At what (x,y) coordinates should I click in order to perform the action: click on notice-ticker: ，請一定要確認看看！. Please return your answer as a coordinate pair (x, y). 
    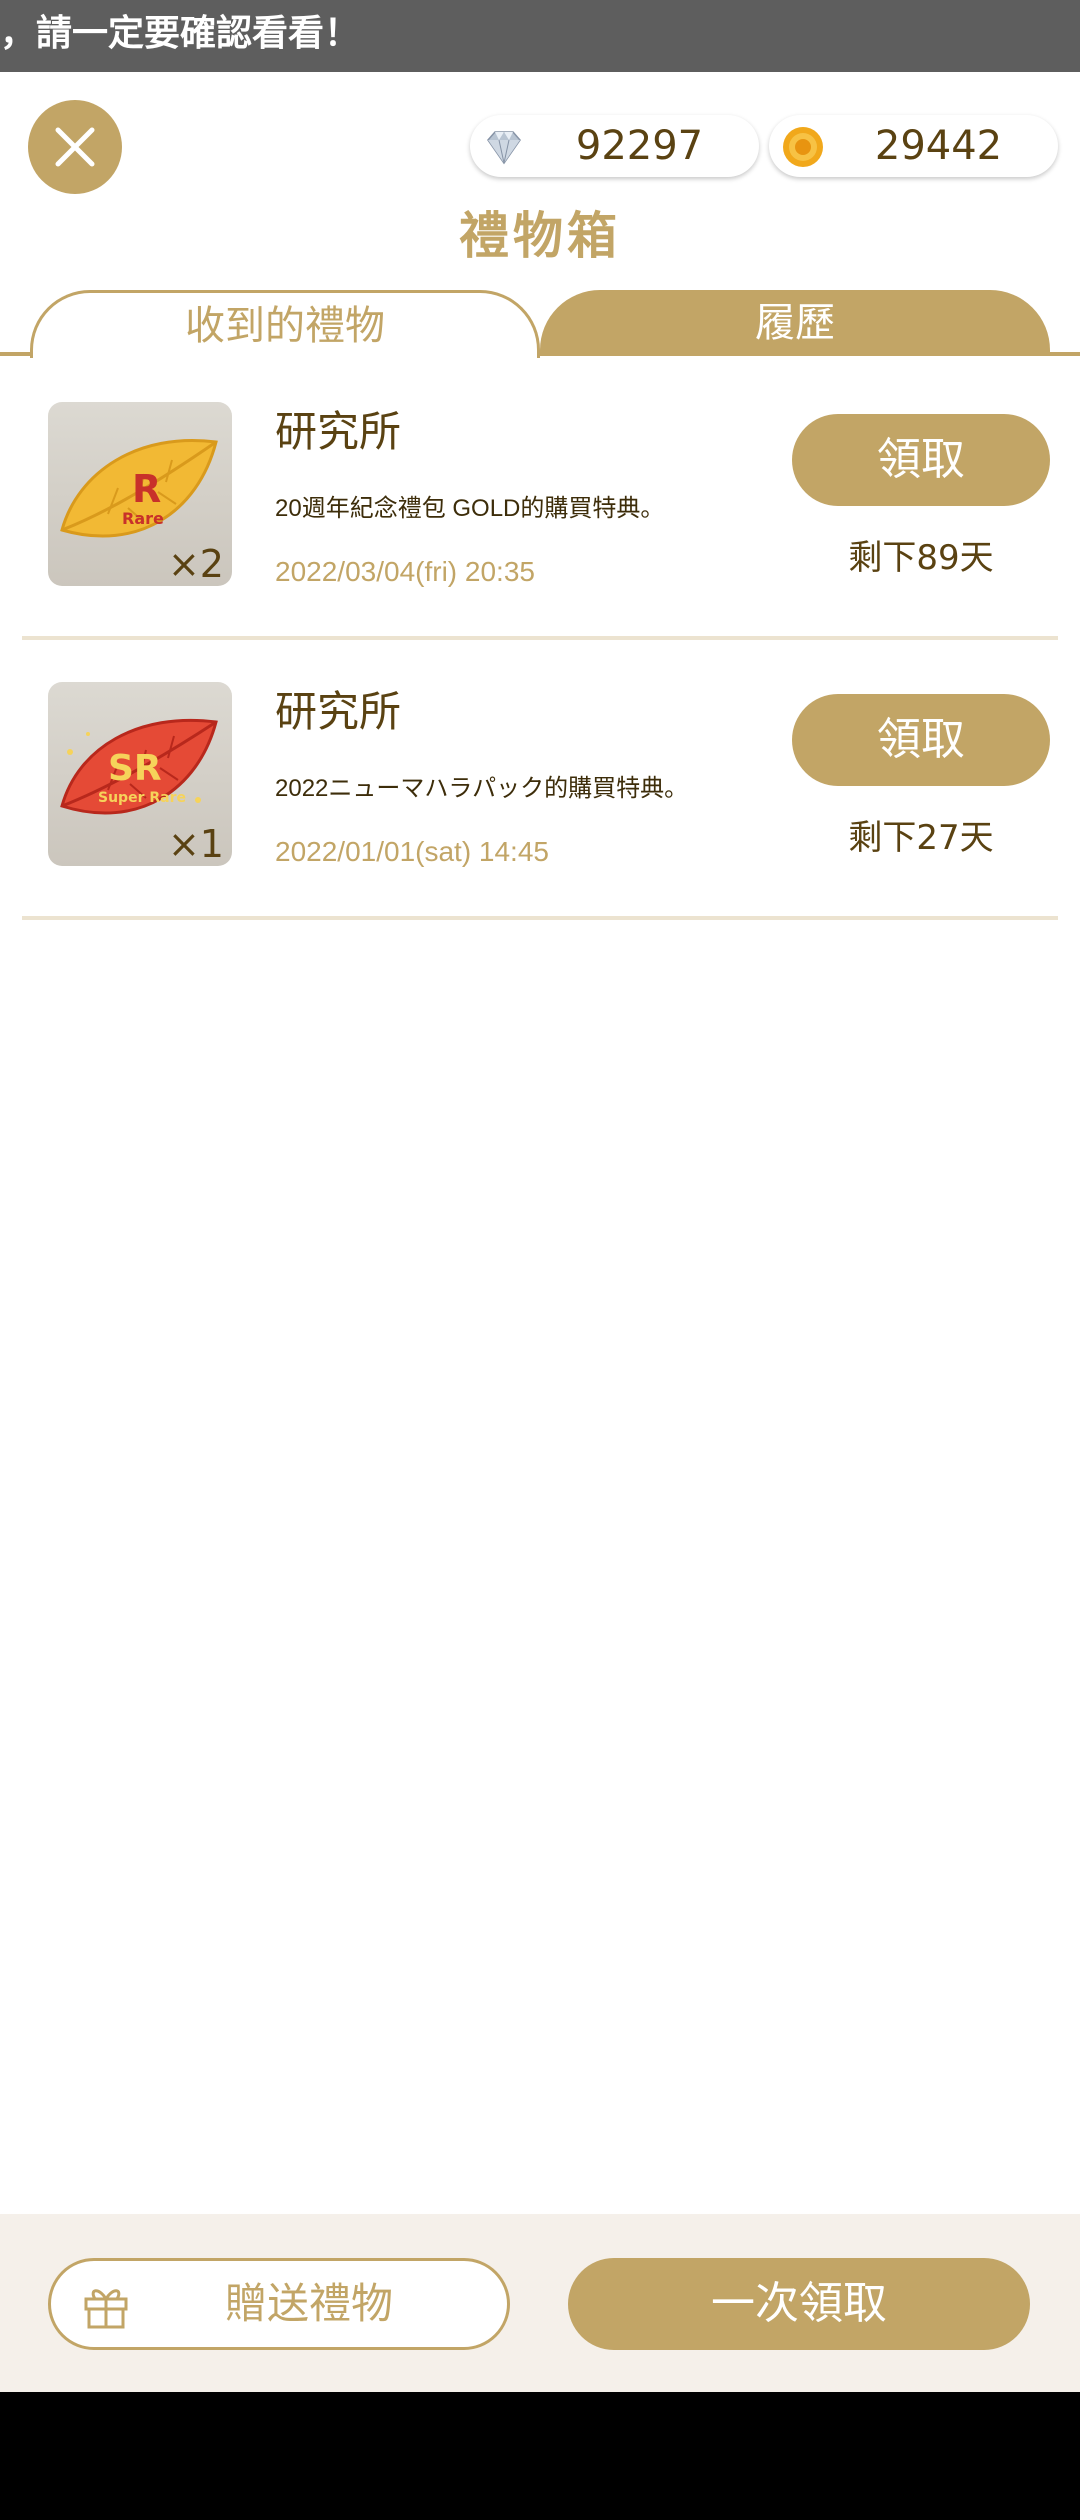
    Looking at the image, I should click on (540, 36).